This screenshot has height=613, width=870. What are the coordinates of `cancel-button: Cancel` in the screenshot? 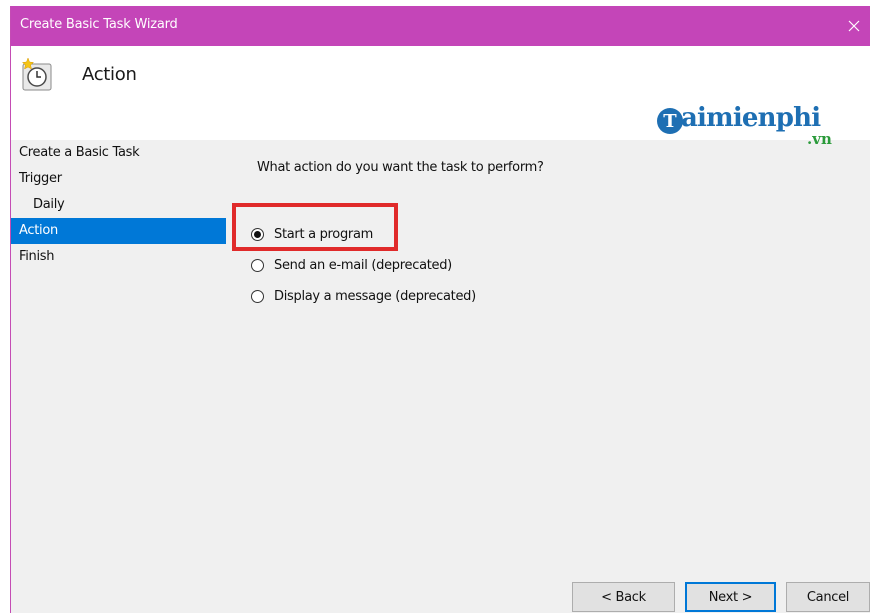 It's located at (828, 597).